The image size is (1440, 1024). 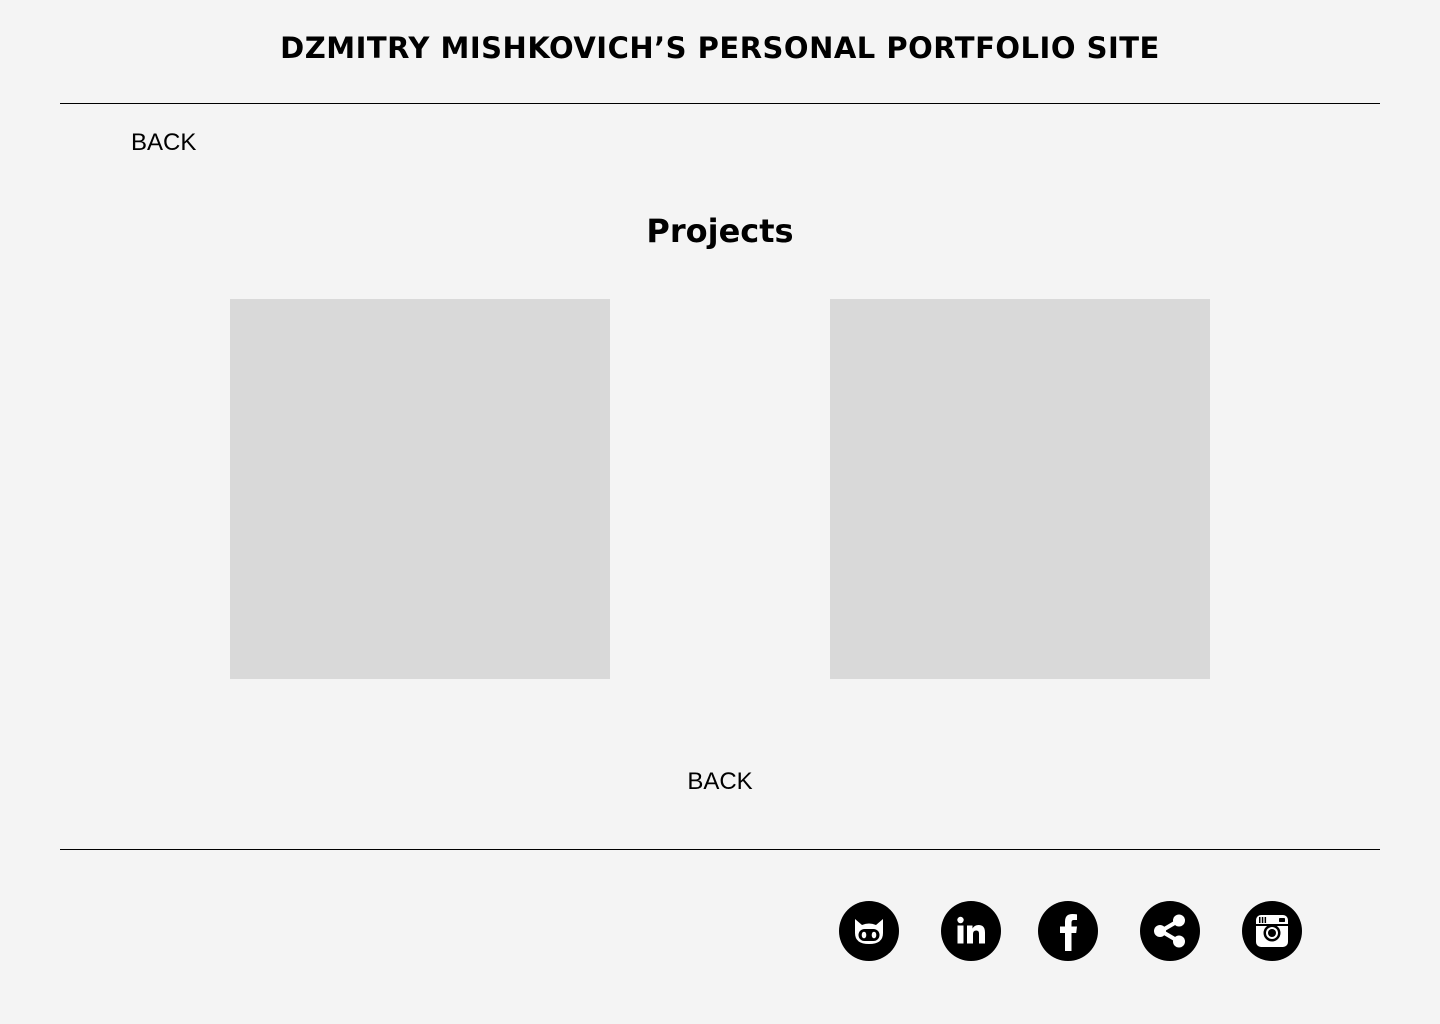 I want to click on back-link-bottom-wrapper: BACK, so click(x=720, y=782).